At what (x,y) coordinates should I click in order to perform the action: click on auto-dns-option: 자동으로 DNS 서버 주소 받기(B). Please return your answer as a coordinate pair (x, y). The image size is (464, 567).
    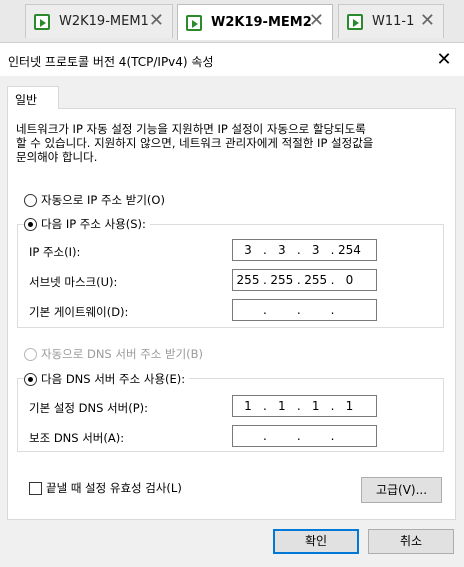
    Looking at the image, I should click on (113, 354).